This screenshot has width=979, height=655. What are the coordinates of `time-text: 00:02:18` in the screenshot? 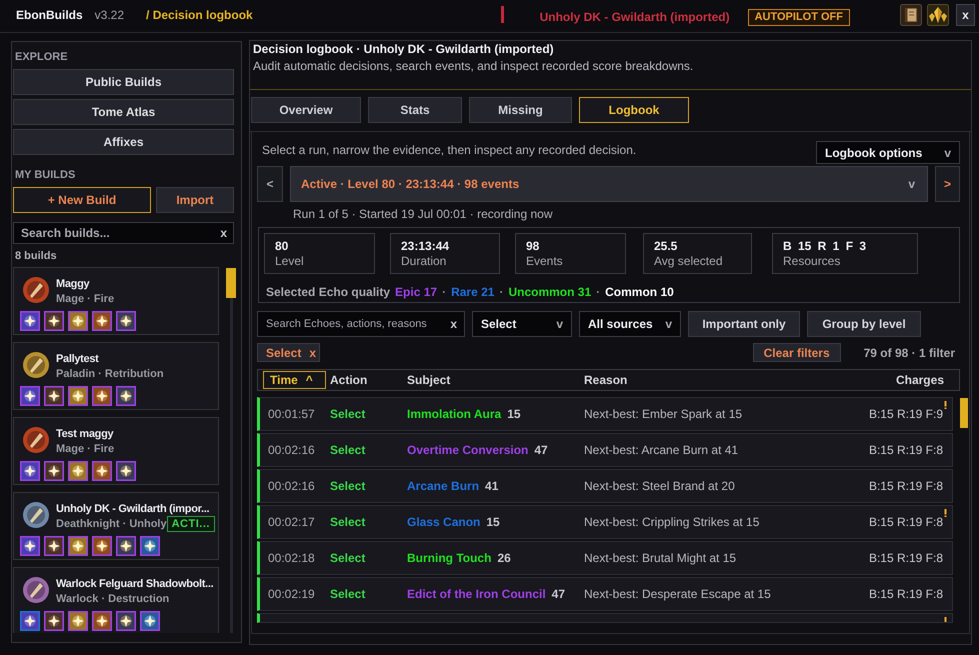 It's located at (292, 558).